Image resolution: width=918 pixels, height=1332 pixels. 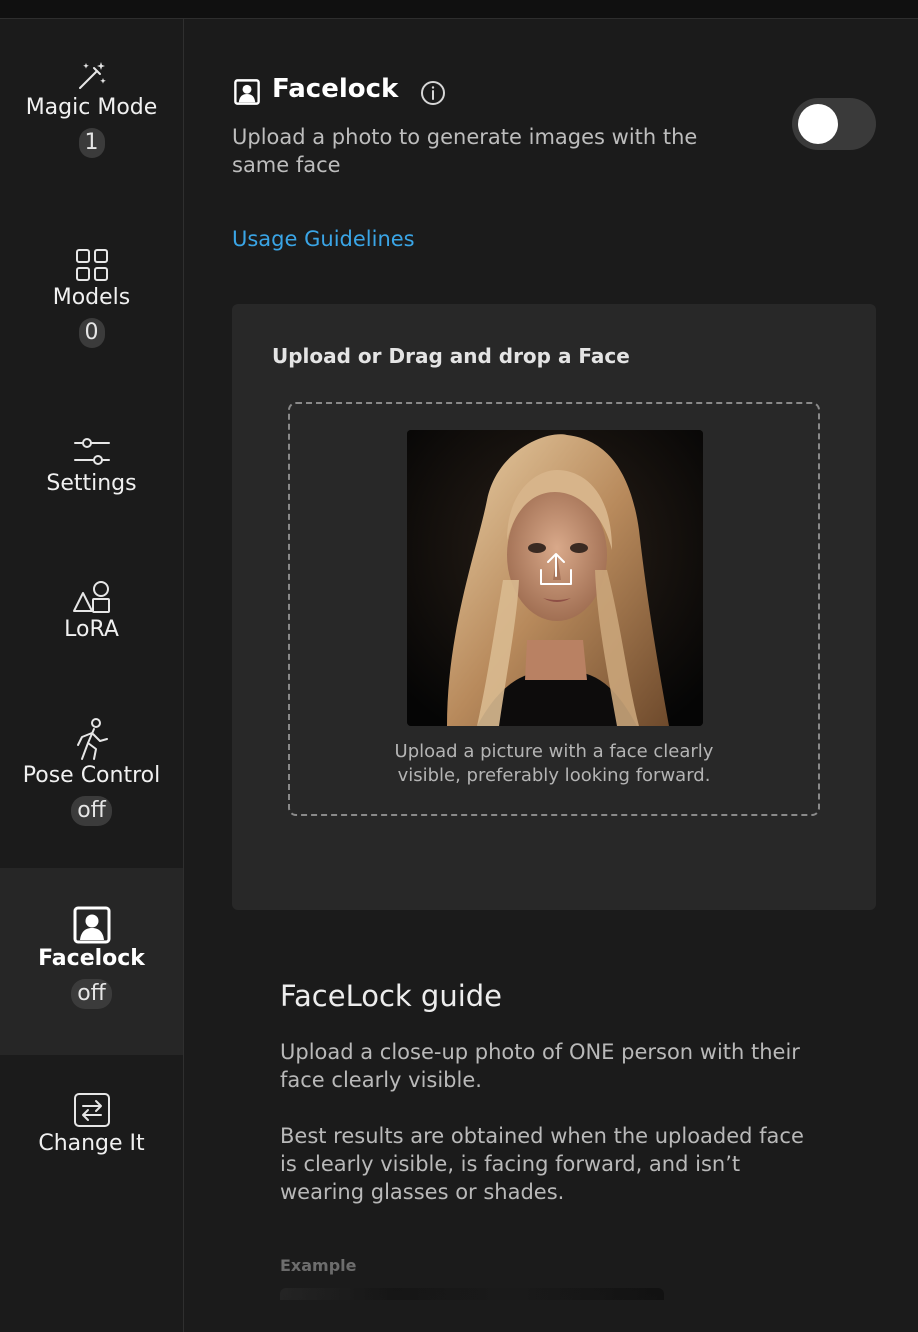 I want to click on upload-hint-line: Upload a picture with a face clearly, so click(x=554, y=751).